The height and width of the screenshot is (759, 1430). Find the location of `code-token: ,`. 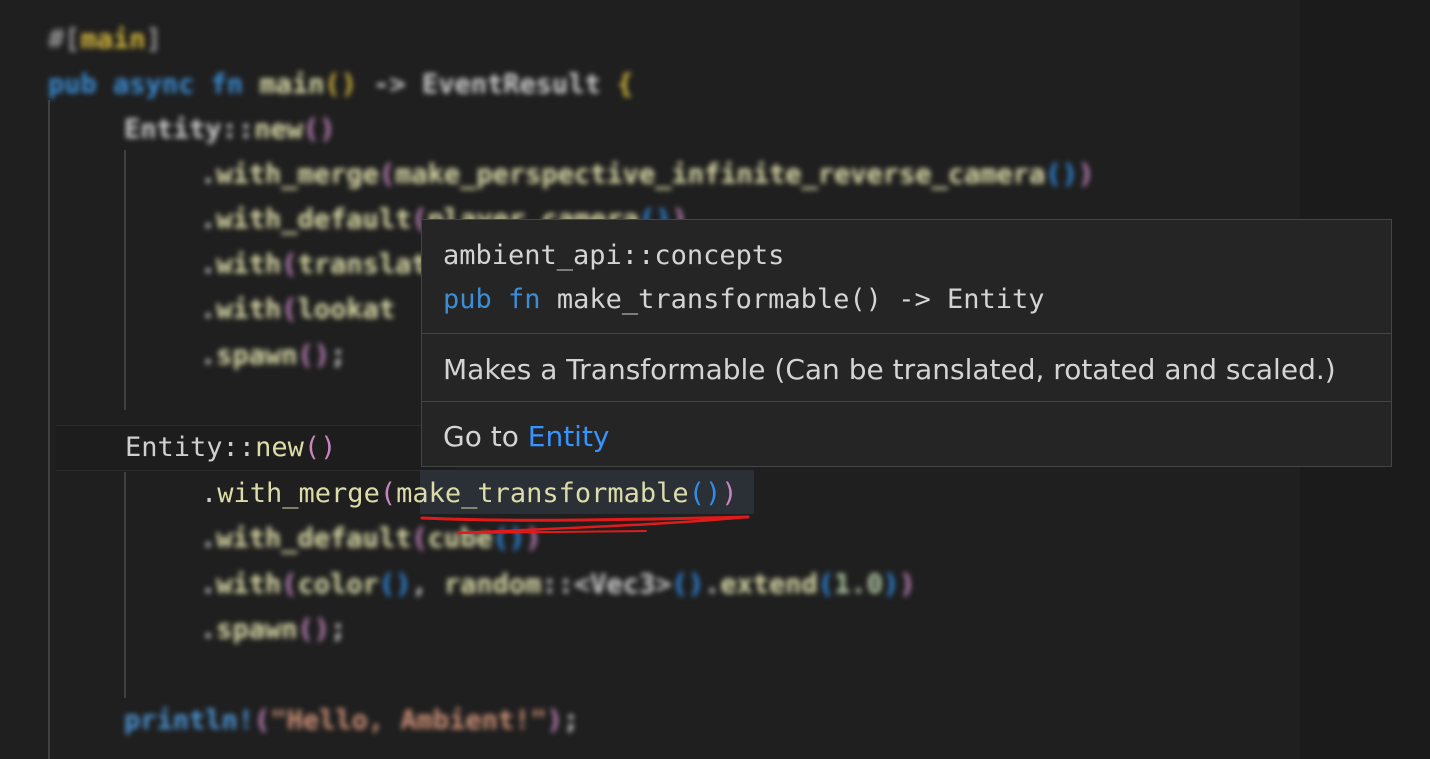

code-token: , is located at coordinates (427, 584).